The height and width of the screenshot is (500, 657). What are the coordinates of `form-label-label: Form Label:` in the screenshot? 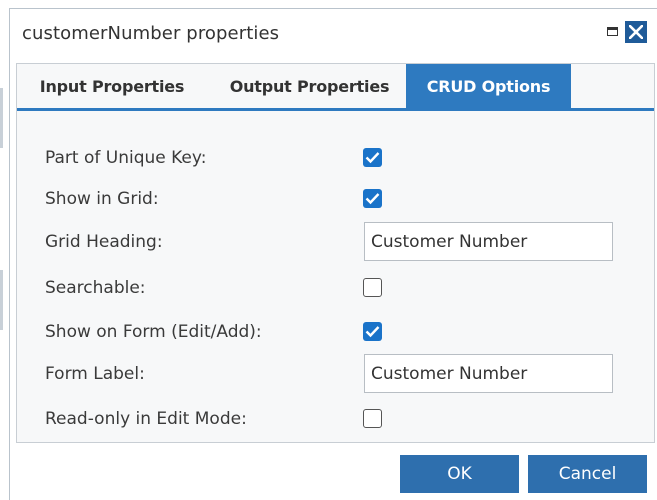 It's located at (95, 374).